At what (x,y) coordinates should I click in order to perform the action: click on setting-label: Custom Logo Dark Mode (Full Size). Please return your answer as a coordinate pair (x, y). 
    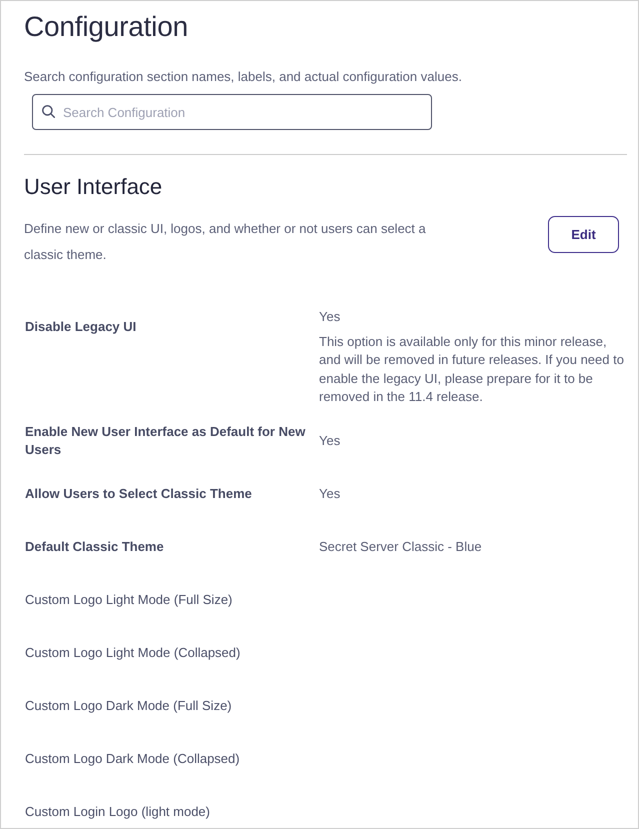
    Looking at the image, I should click on (128, 705).